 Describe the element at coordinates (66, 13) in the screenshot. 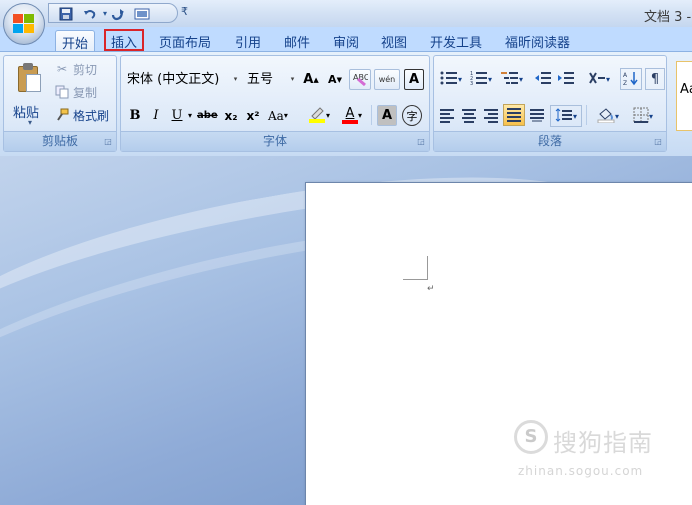

I see `save-icon` at that location.